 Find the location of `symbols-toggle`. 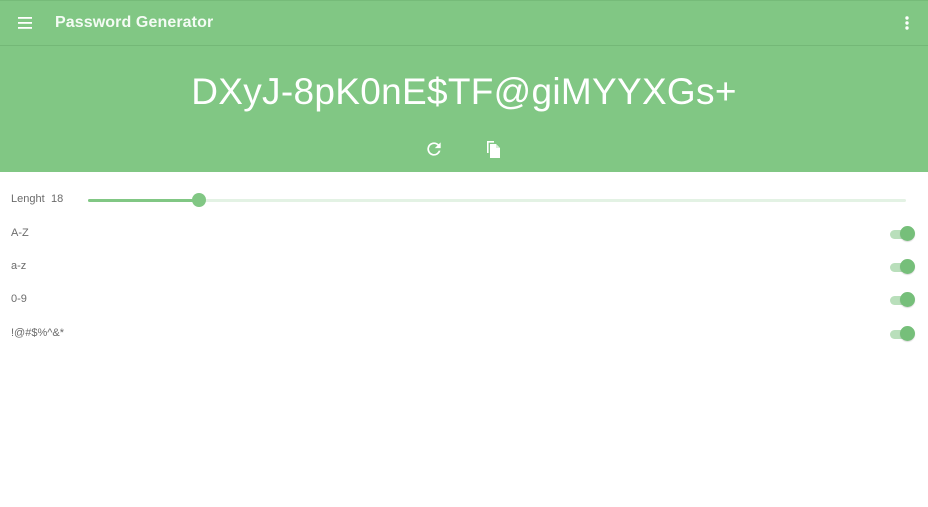

symbols-toggle is located at coordinates (903, 334).